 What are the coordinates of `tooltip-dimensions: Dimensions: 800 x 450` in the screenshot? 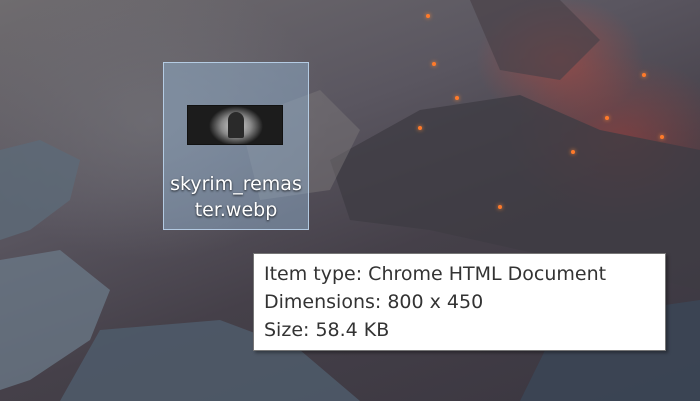 It's located at (374, 302).